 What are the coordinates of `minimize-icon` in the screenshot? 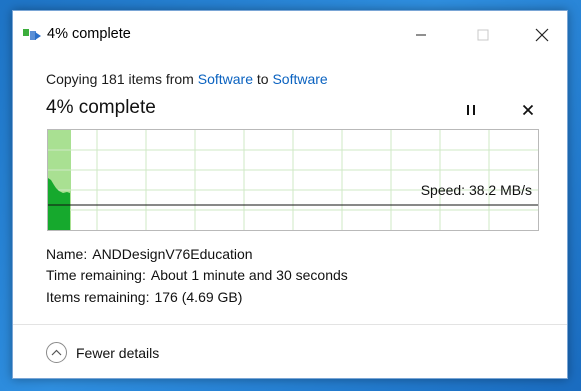 It's located at (421, 35).